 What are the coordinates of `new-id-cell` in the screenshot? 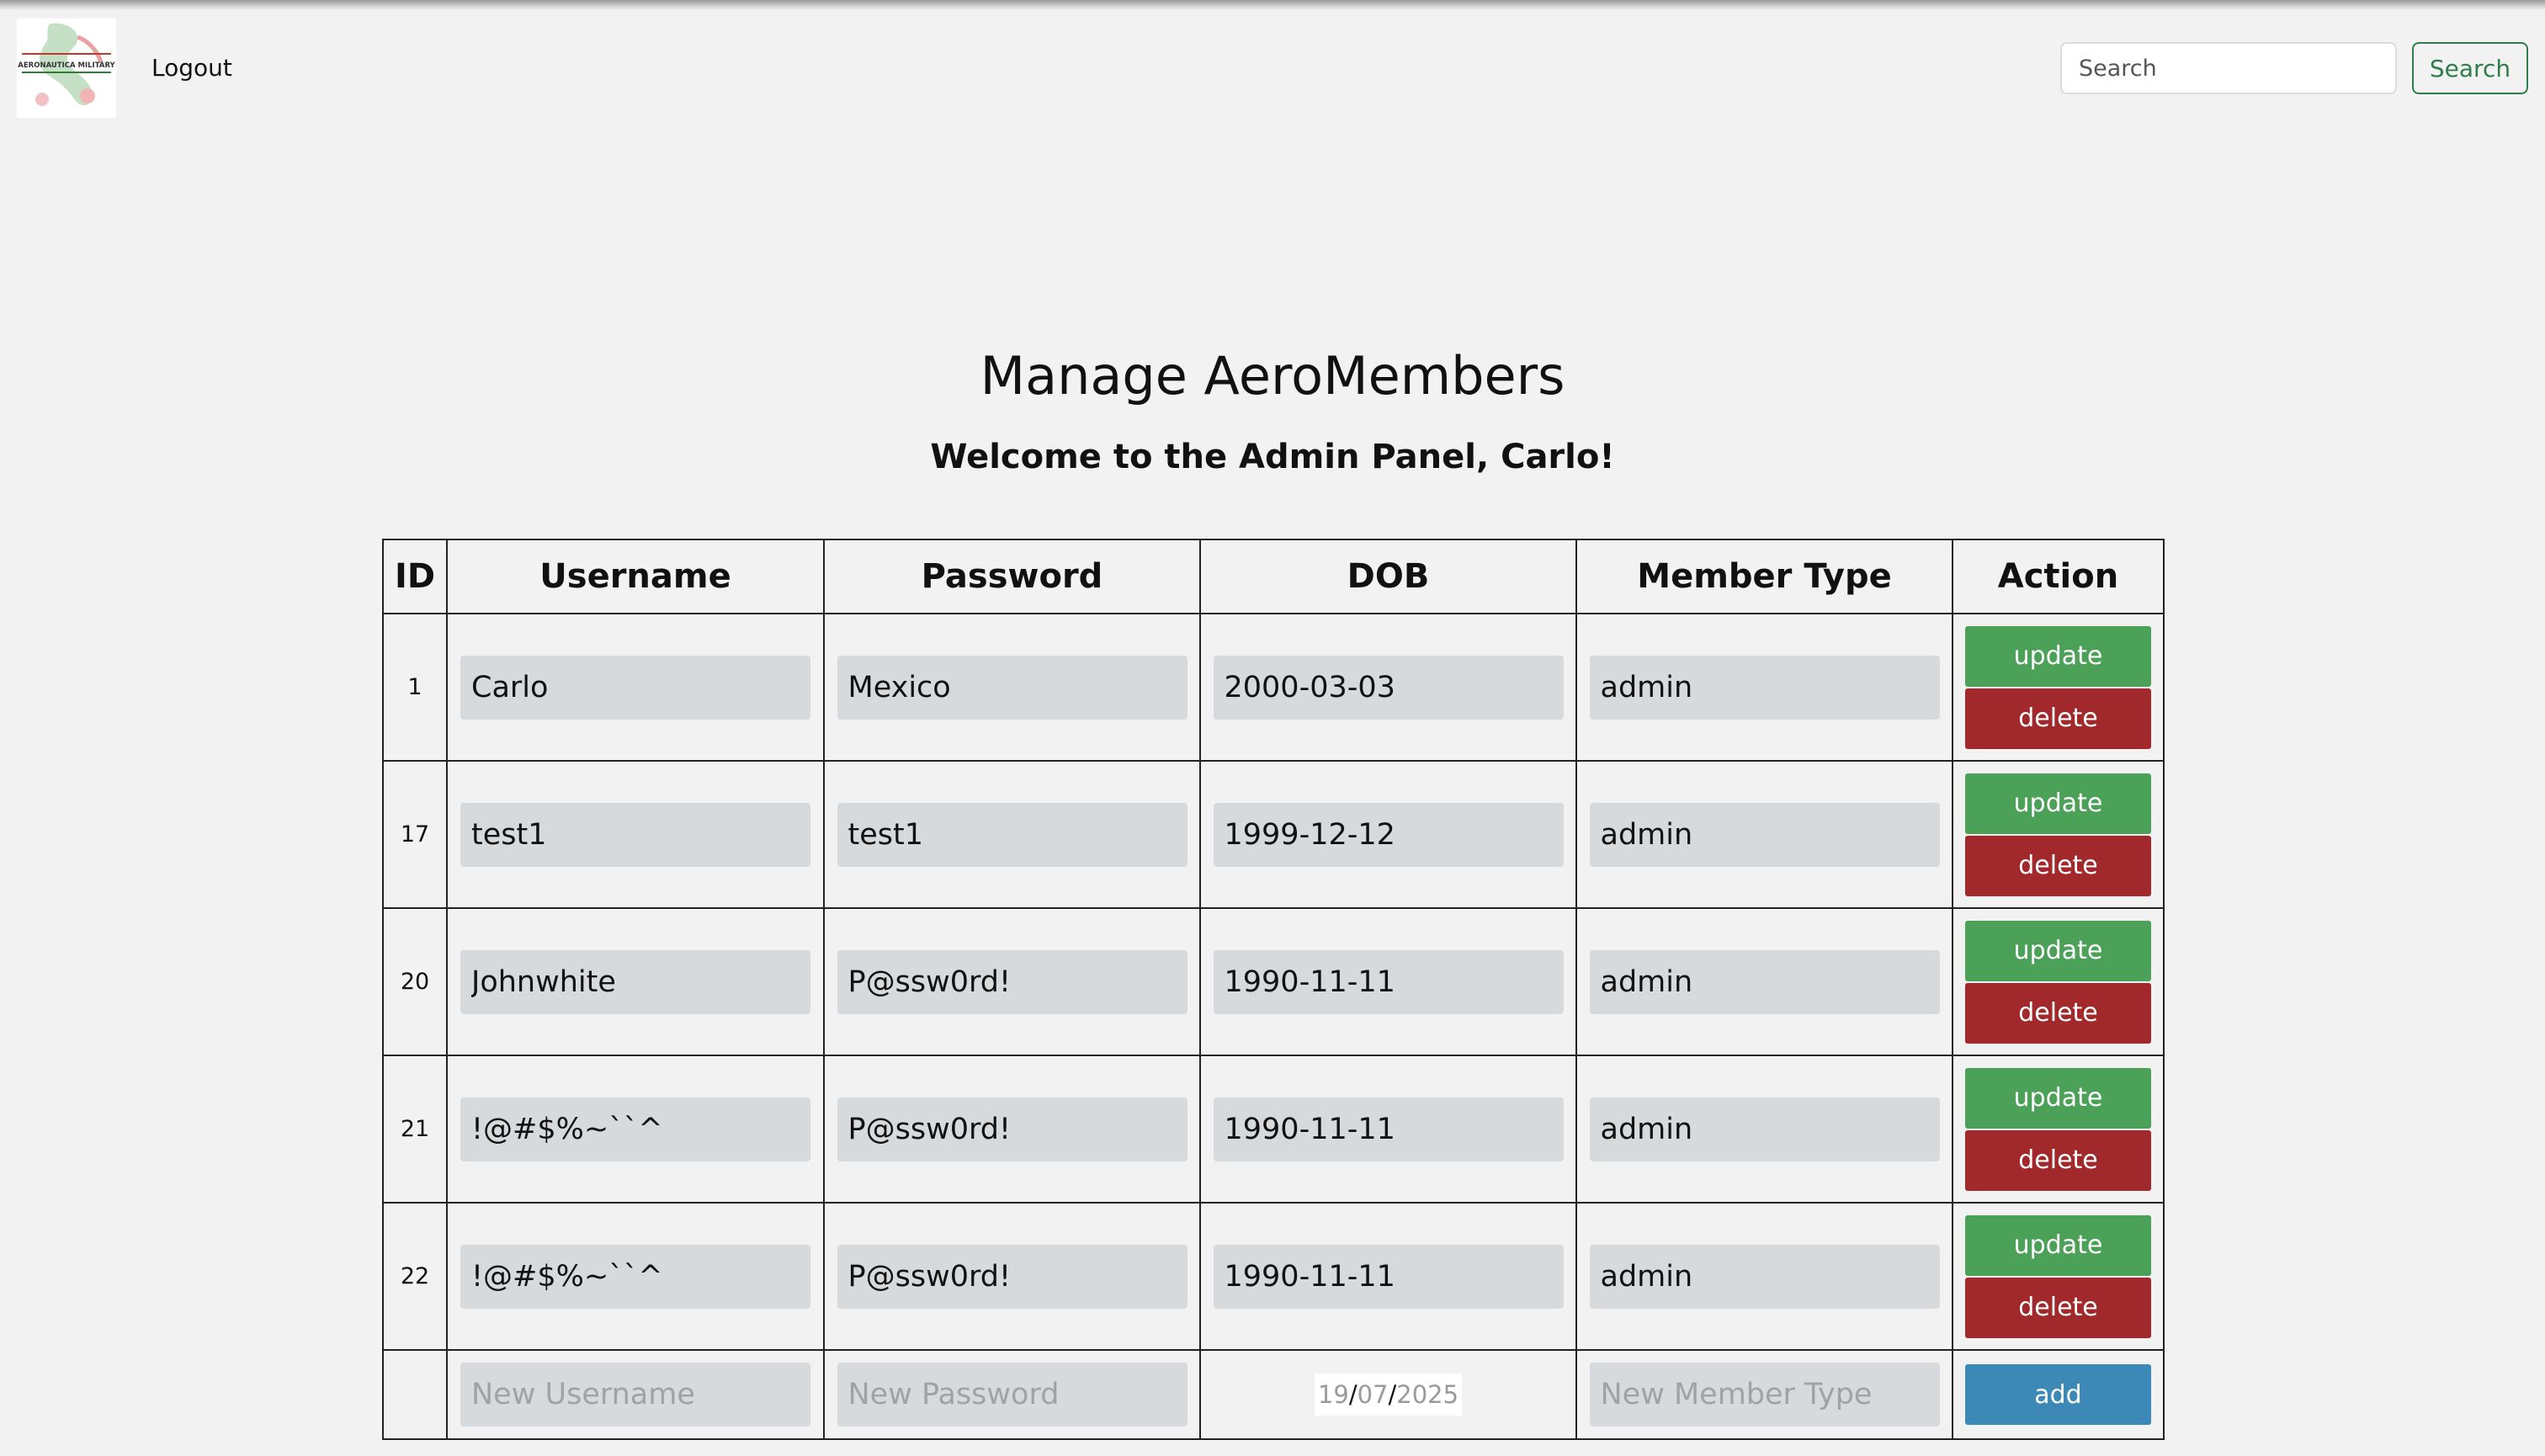 It's located at (415, 1394).